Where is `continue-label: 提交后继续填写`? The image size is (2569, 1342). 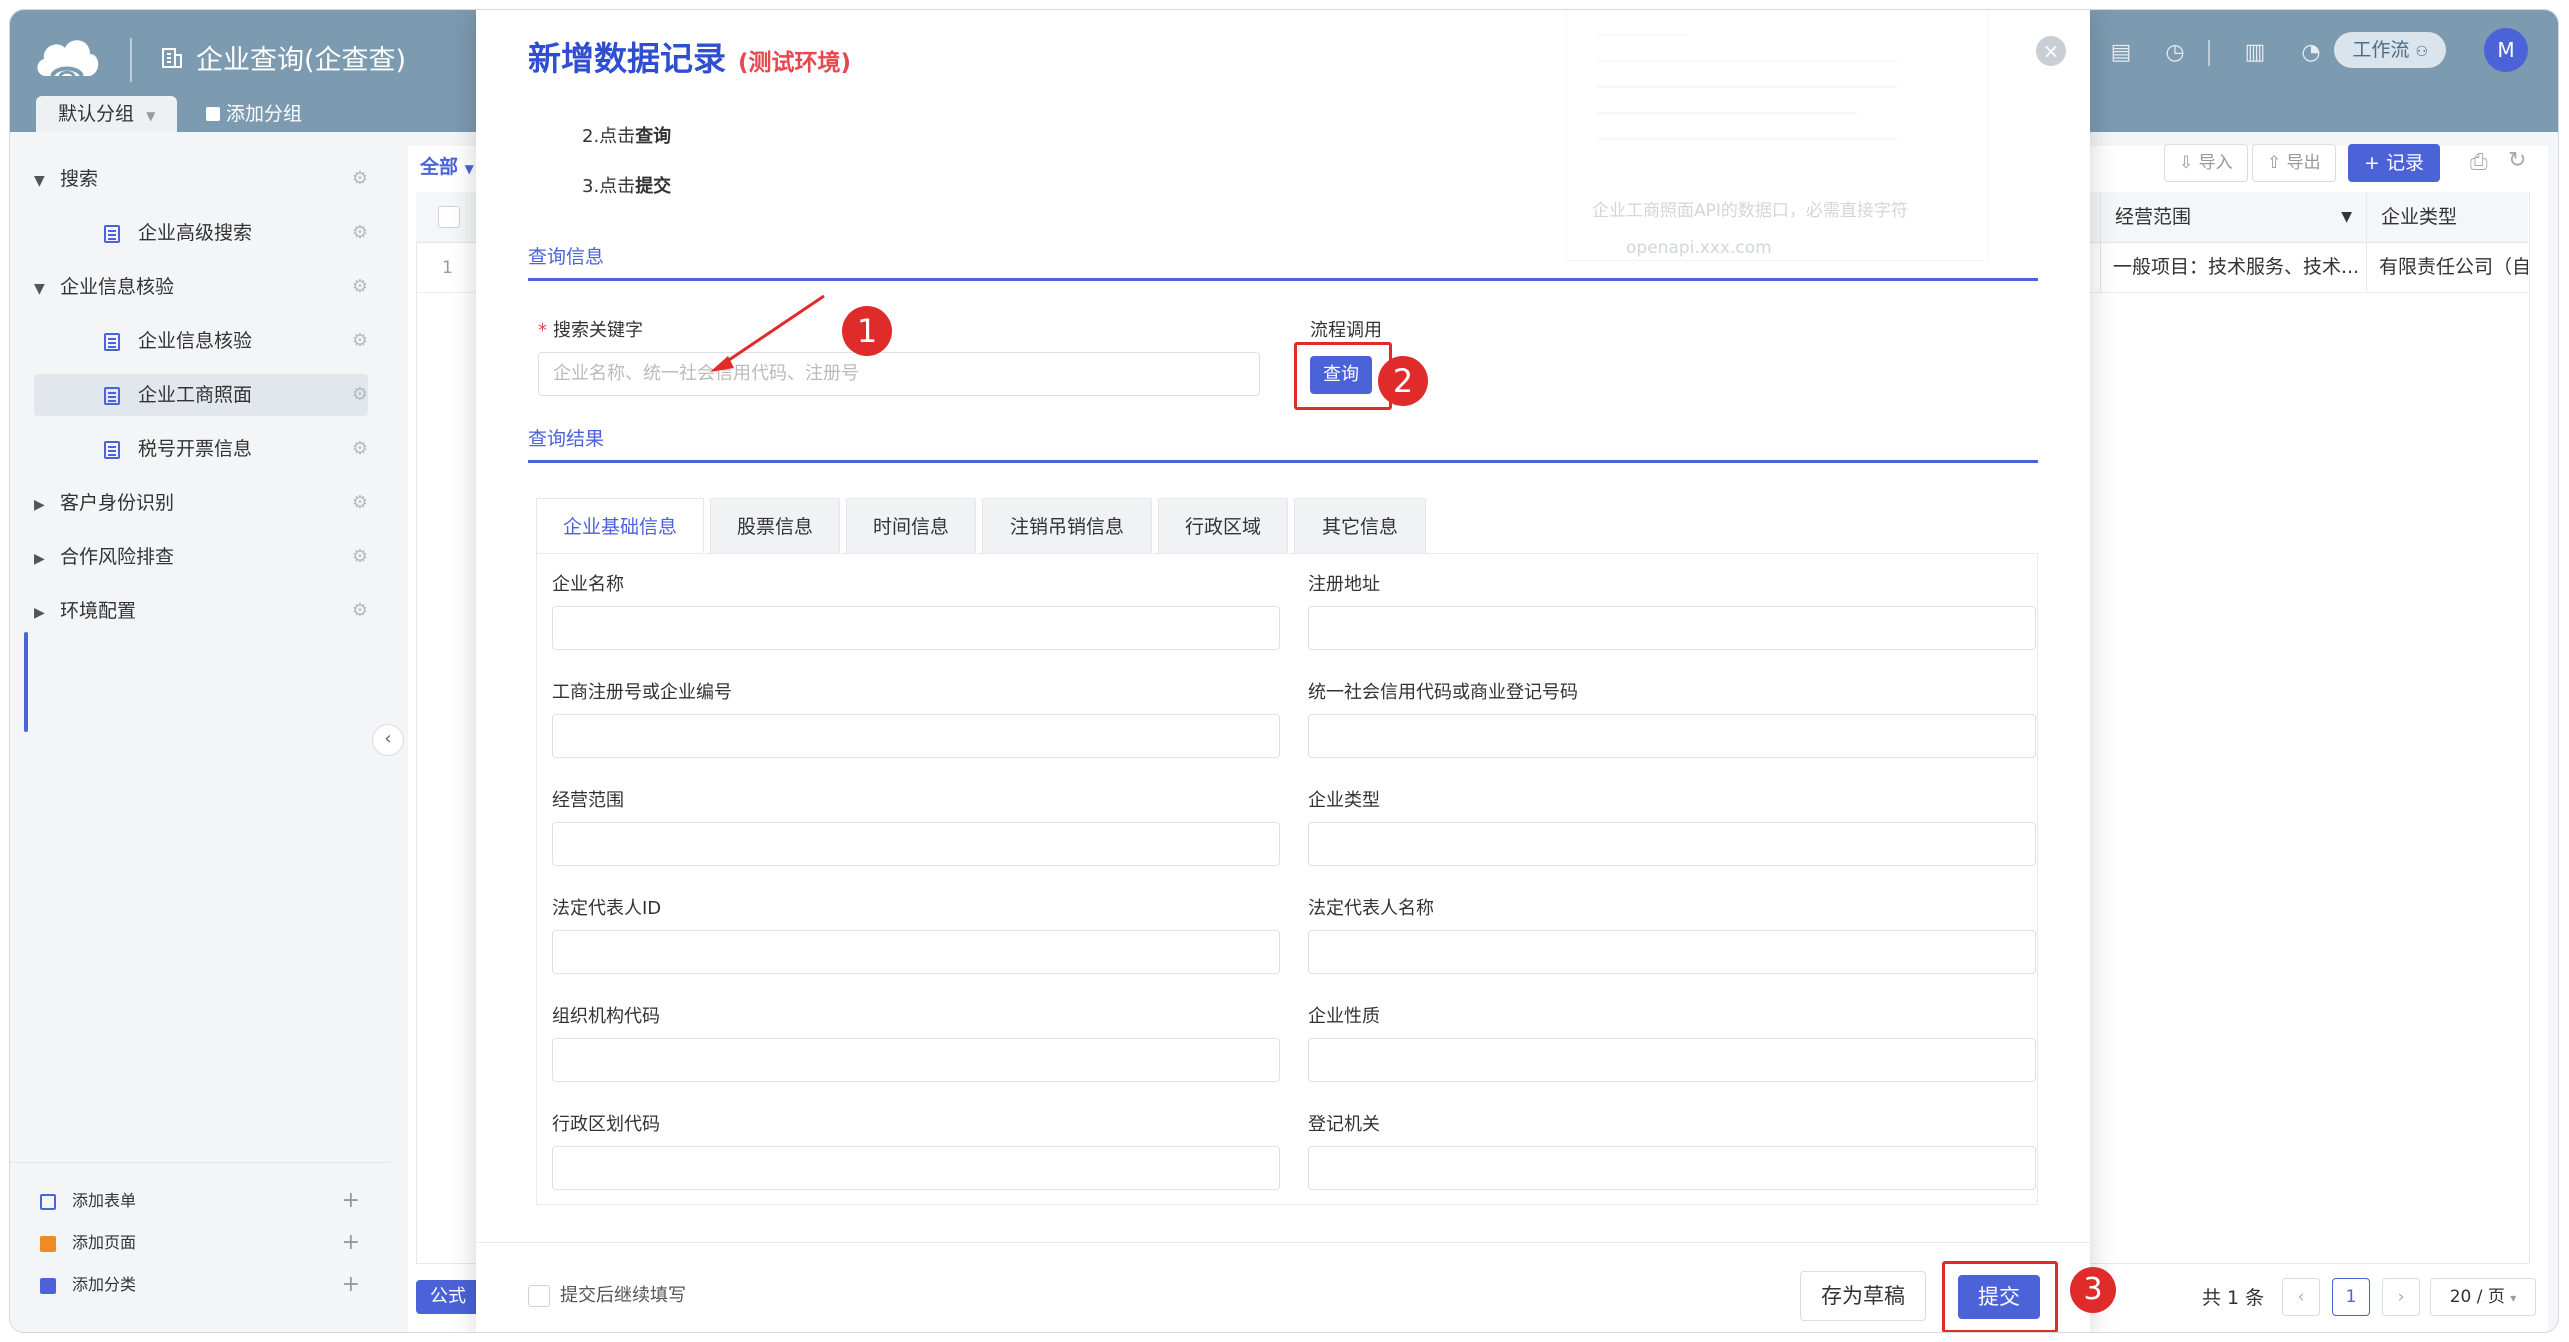 continue-label: 提交后继续填写 is located at coordinates (623, 1295).